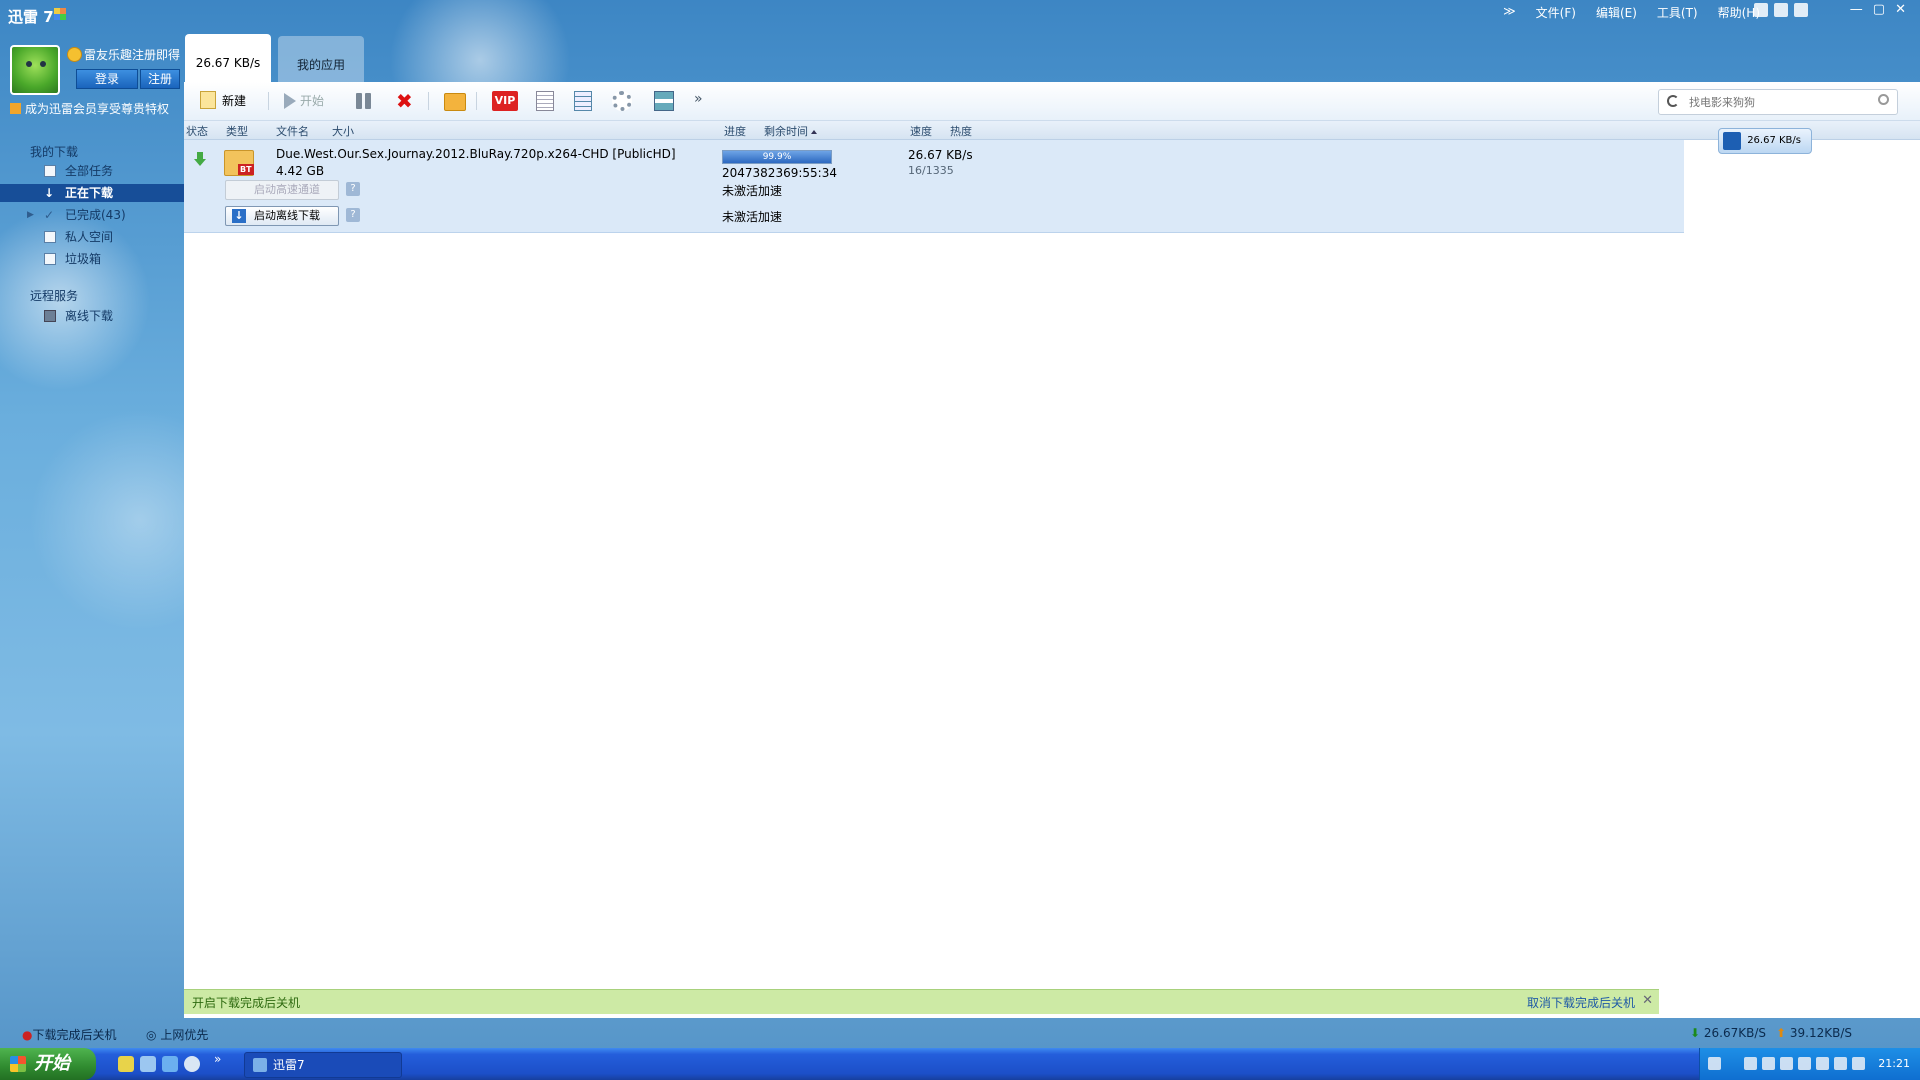  Describe the element at coordinates (1714, 1063) in the screenshot. I see `keyboard-icon` at that location.